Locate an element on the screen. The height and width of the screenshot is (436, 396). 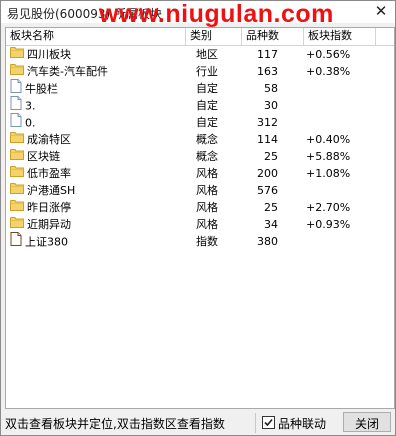
cell-count: 380 is located at coordinates (267, 241).